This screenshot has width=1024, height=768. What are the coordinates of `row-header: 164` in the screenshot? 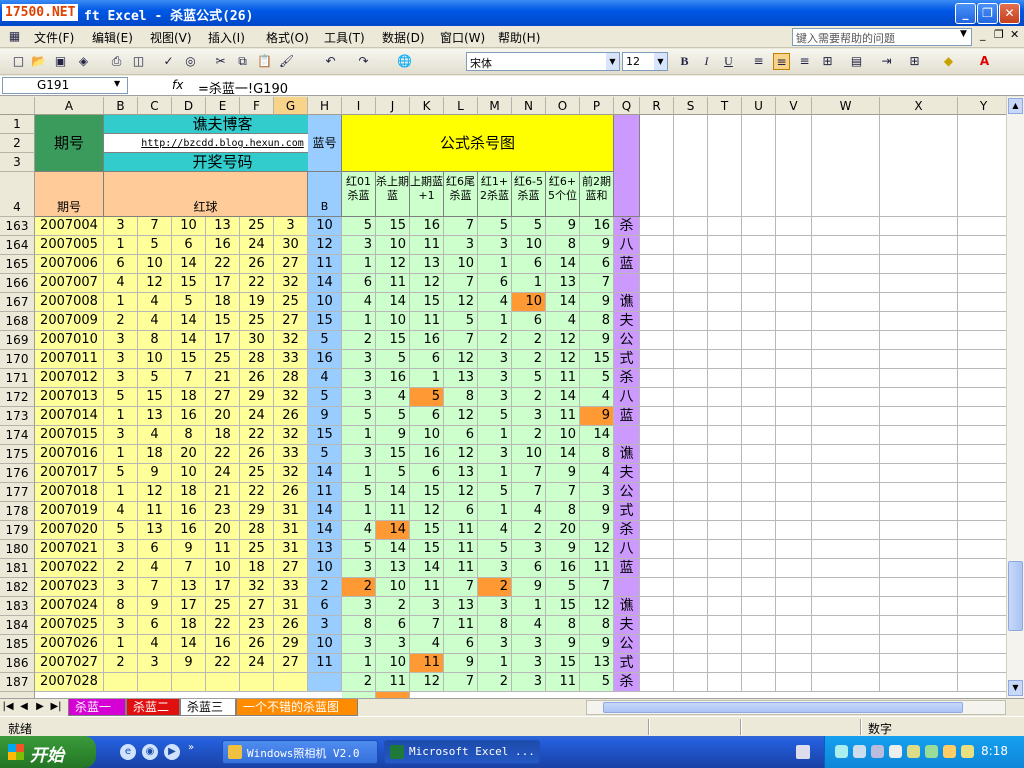 It's located at (17, 245).